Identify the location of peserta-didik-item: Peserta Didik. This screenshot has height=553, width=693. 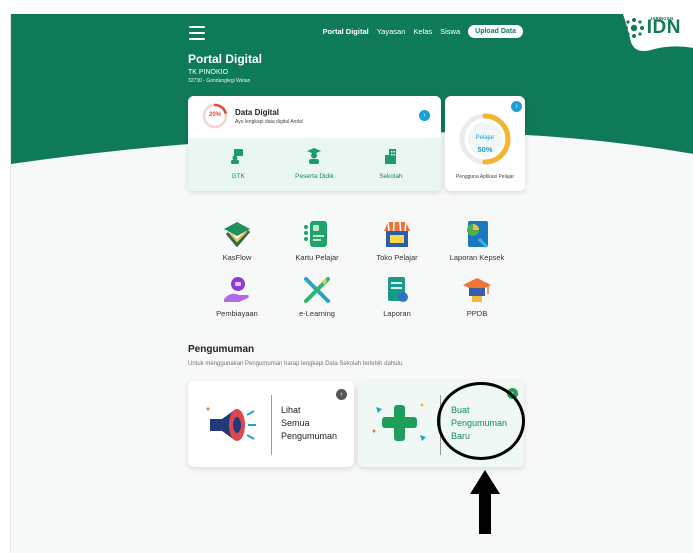
(314, 164).